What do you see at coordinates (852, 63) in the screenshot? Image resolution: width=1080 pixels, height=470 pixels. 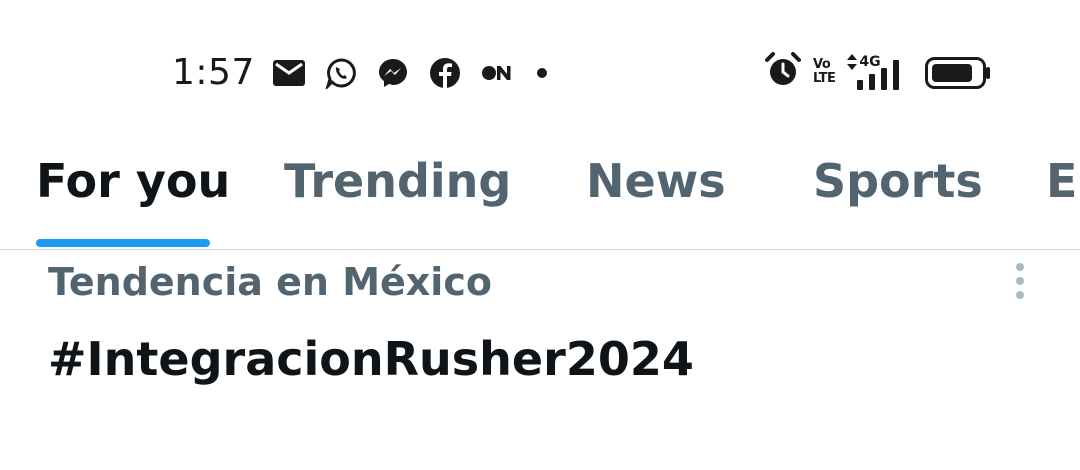 I see `data-arrows-icon` at bounding box center [852, 63].